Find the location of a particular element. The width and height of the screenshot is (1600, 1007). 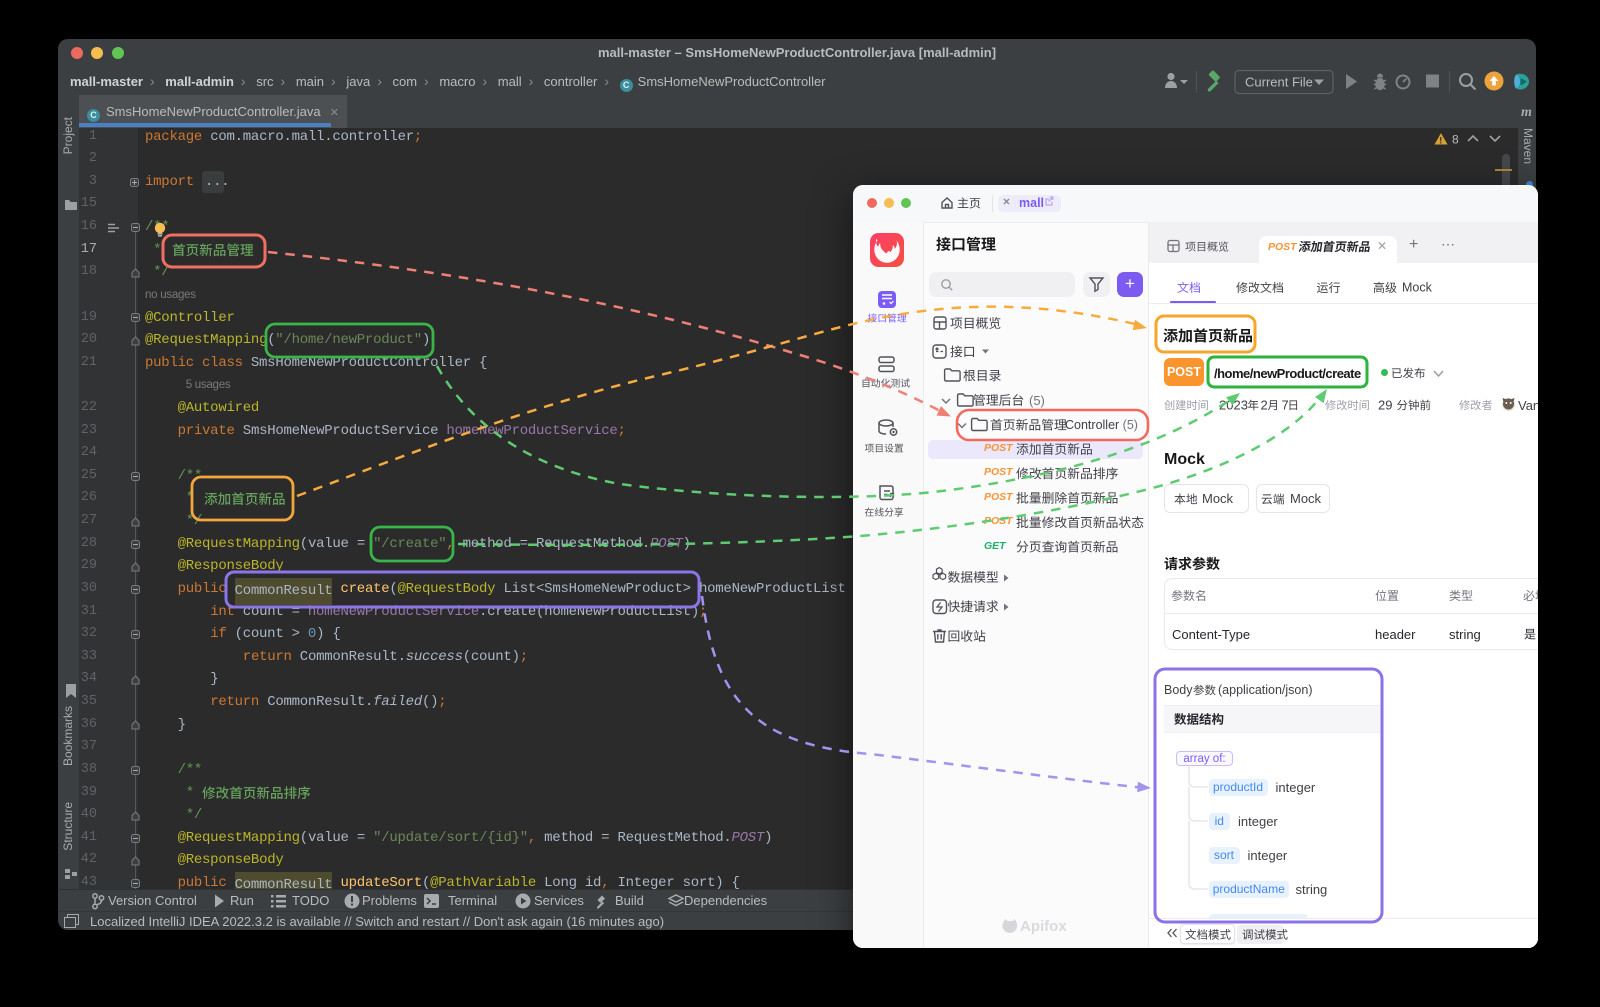

svg-text: 8 is located at coordinates (1455, 140).